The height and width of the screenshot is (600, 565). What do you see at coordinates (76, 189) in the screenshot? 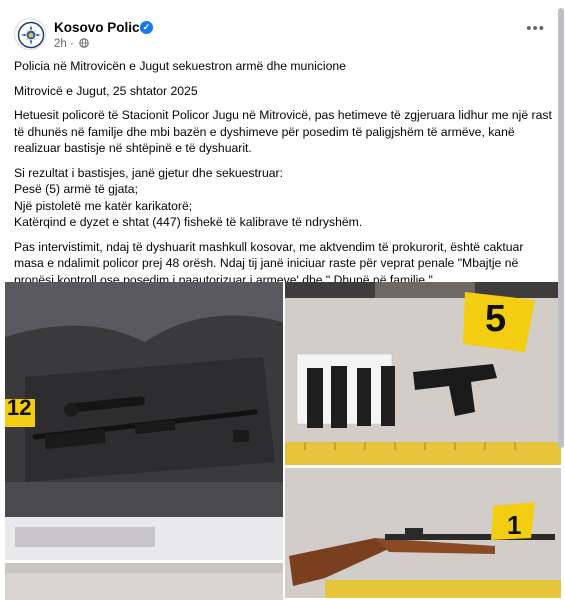
I see `seized-item: Pesë (5) armë të gjata;` at bounding box center [76, 189].